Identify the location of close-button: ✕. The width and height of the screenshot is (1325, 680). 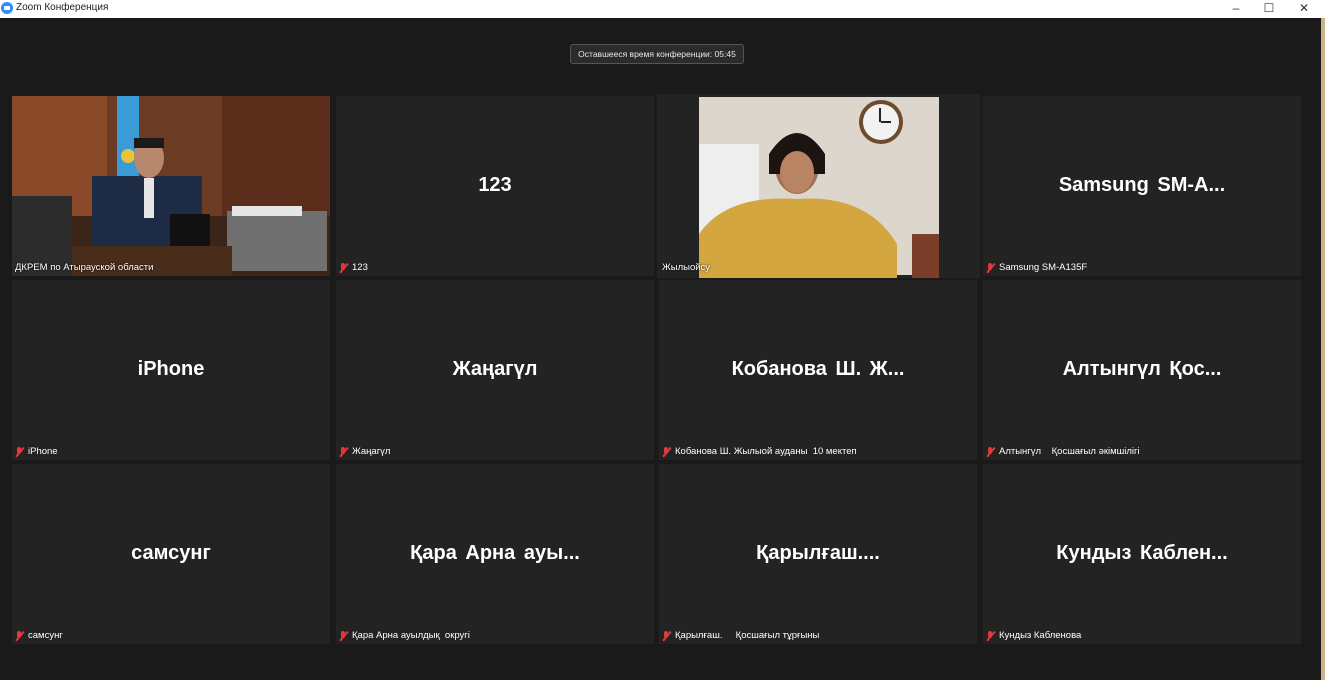
(1304, 9).